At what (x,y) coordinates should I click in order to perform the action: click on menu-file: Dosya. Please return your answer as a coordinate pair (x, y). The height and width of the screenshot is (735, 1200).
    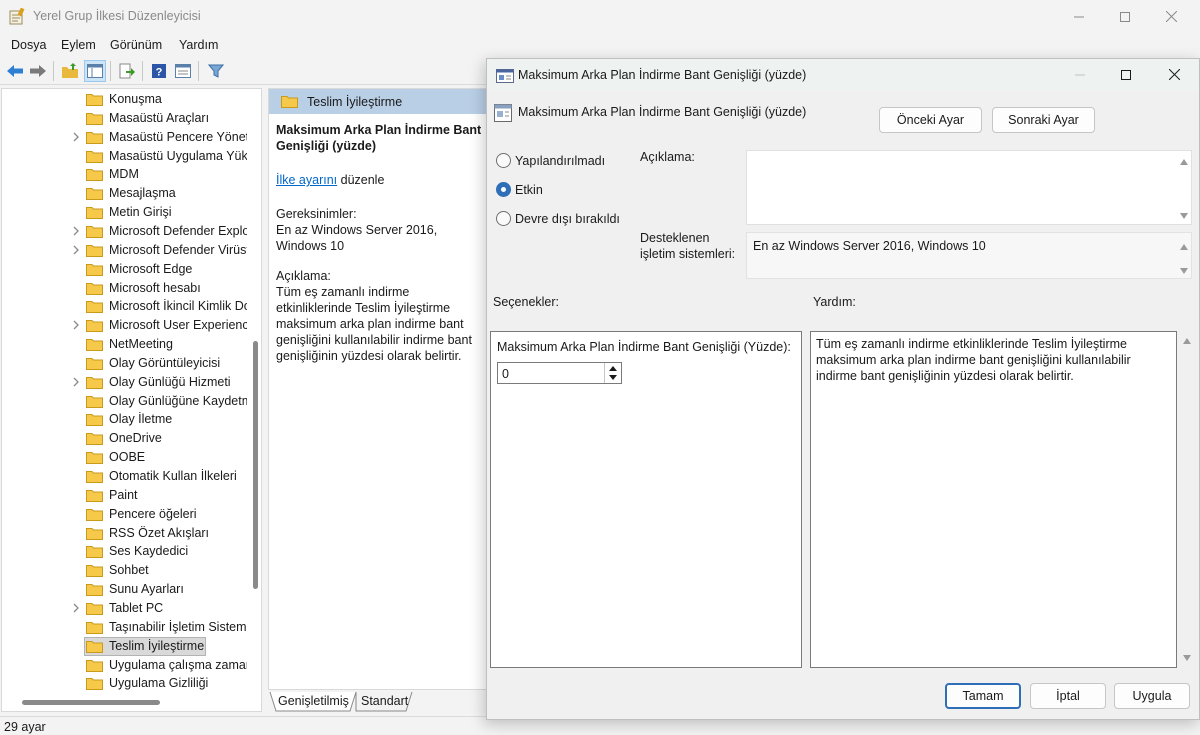
    Looking at the image, I should click on (28, 45).